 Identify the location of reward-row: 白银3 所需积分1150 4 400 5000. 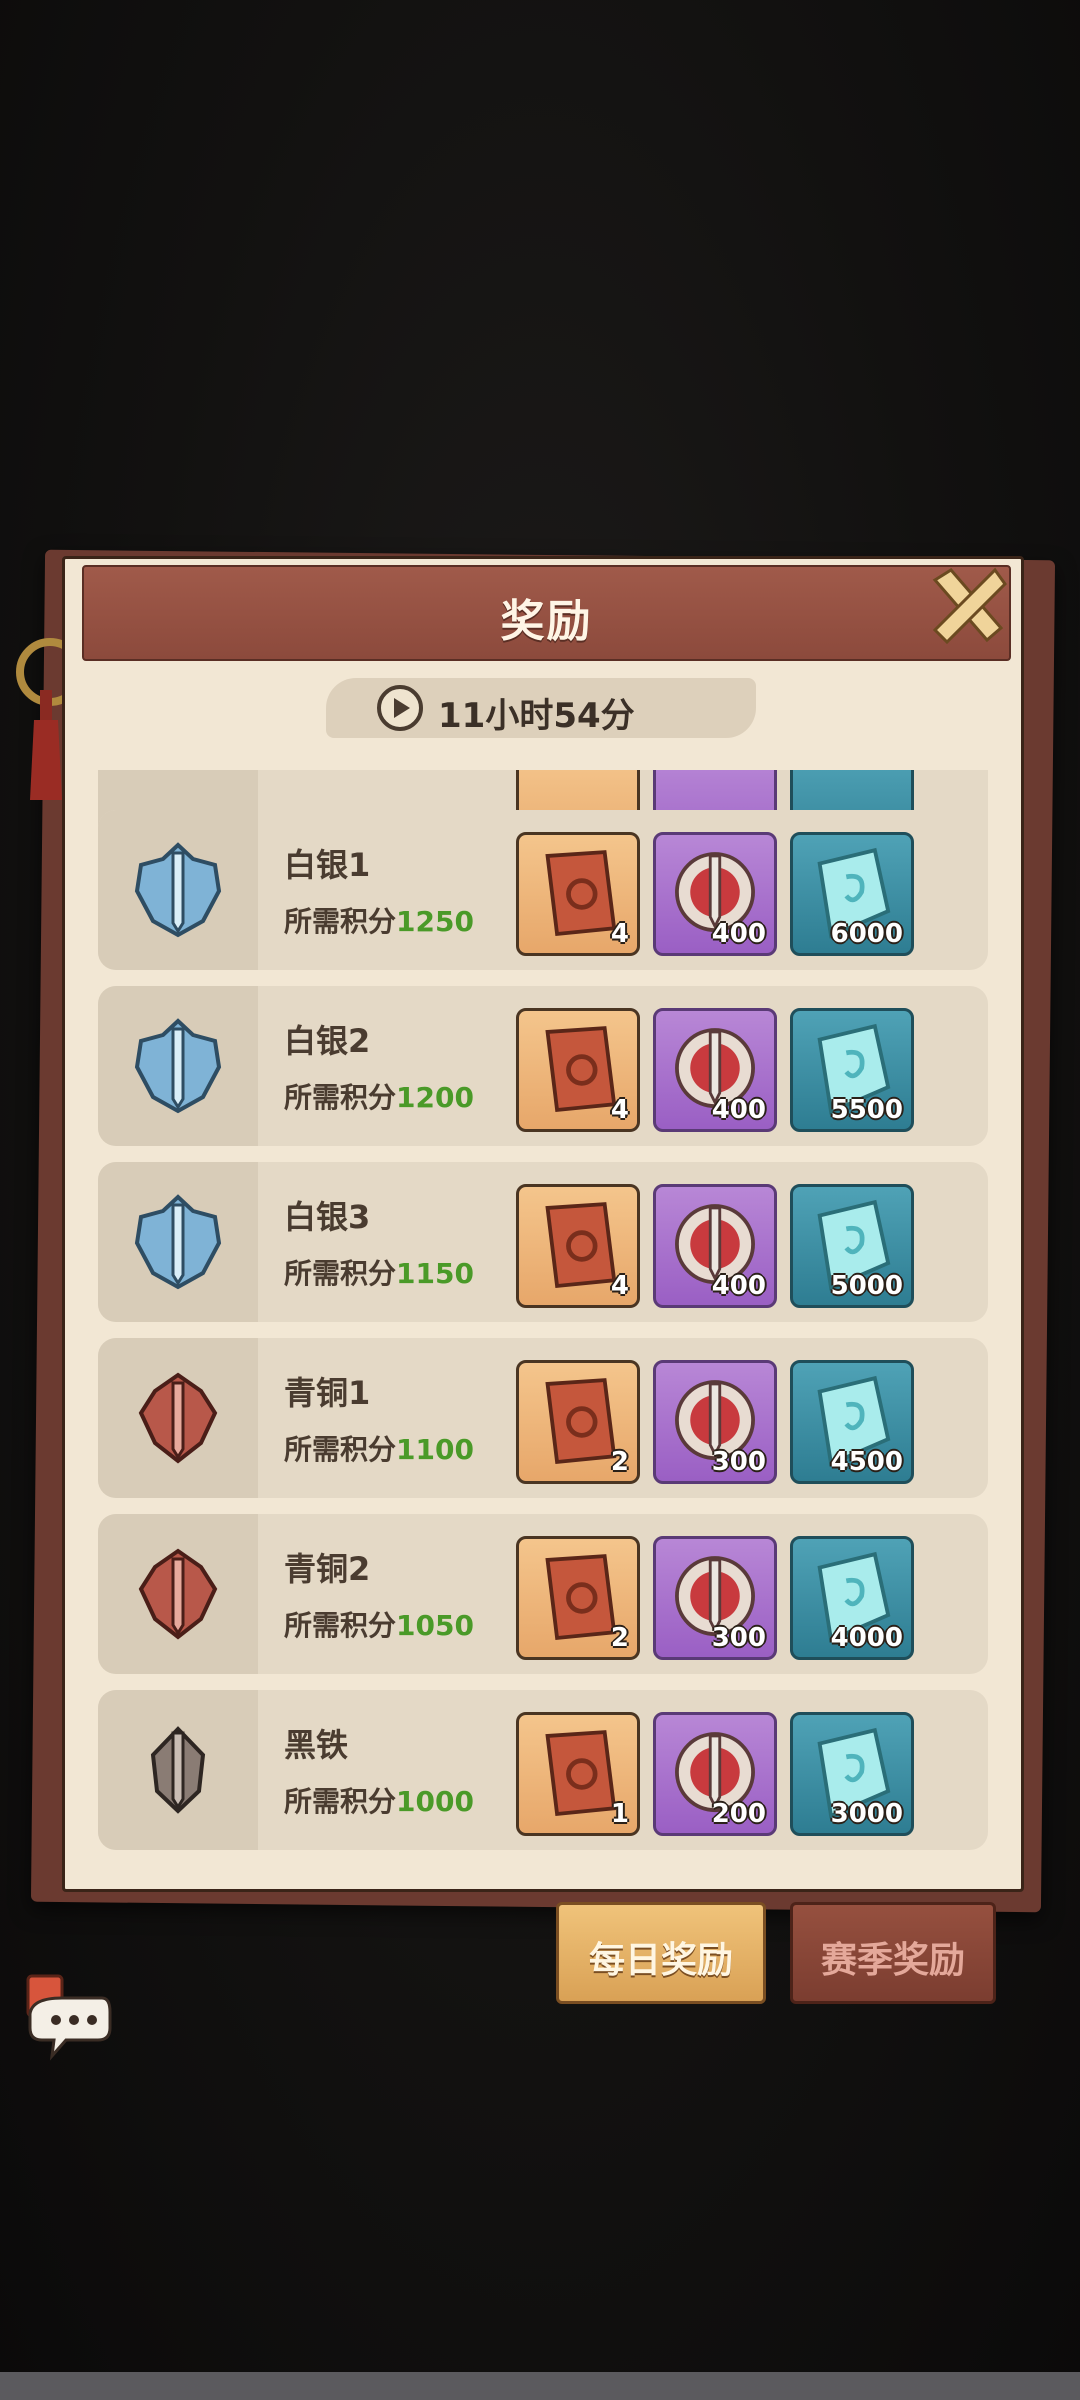
(543, 1242).